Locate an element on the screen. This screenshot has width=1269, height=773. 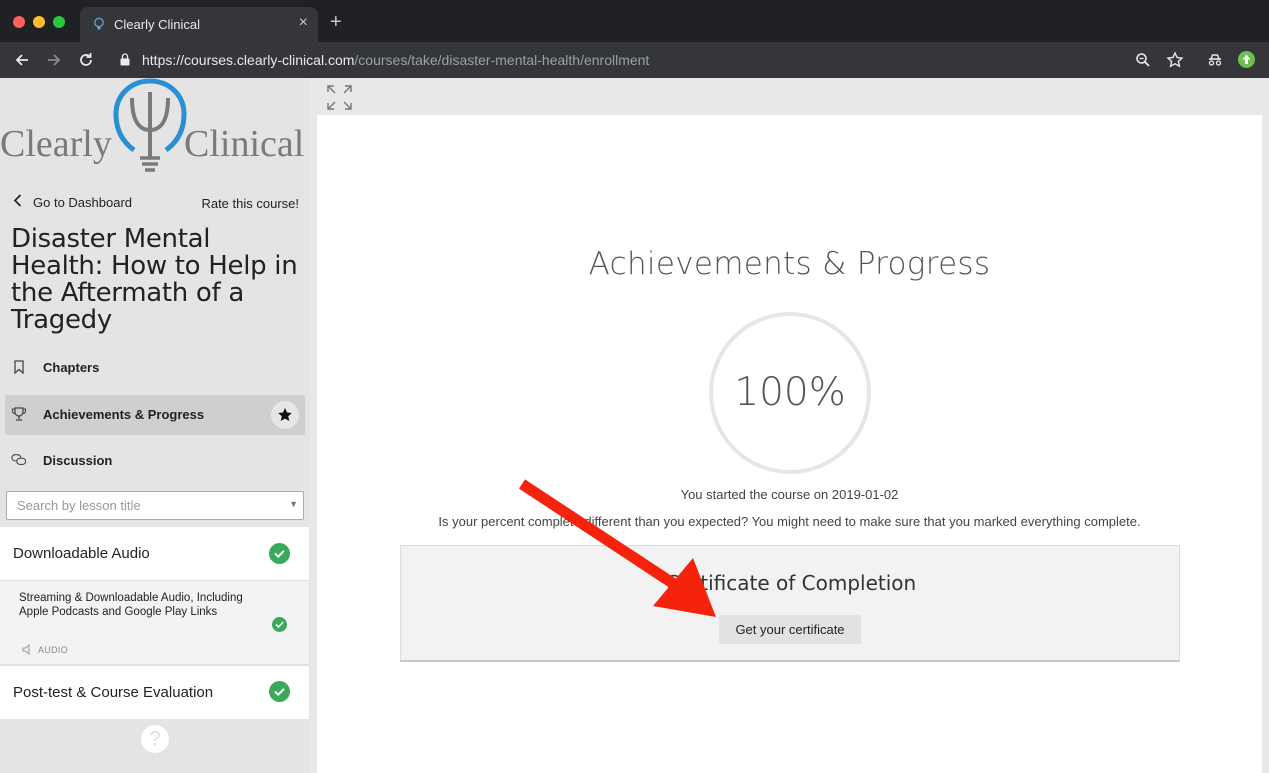
lesson-search-input is located at coordinates (142, 505).